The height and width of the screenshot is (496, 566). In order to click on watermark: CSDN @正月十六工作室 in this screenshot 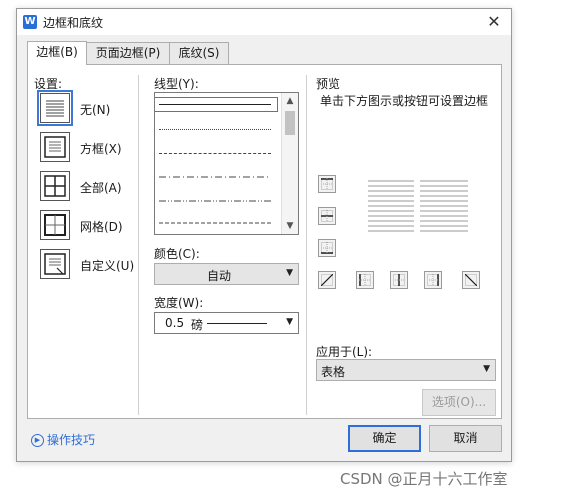, I will do `click(424, 479)`.